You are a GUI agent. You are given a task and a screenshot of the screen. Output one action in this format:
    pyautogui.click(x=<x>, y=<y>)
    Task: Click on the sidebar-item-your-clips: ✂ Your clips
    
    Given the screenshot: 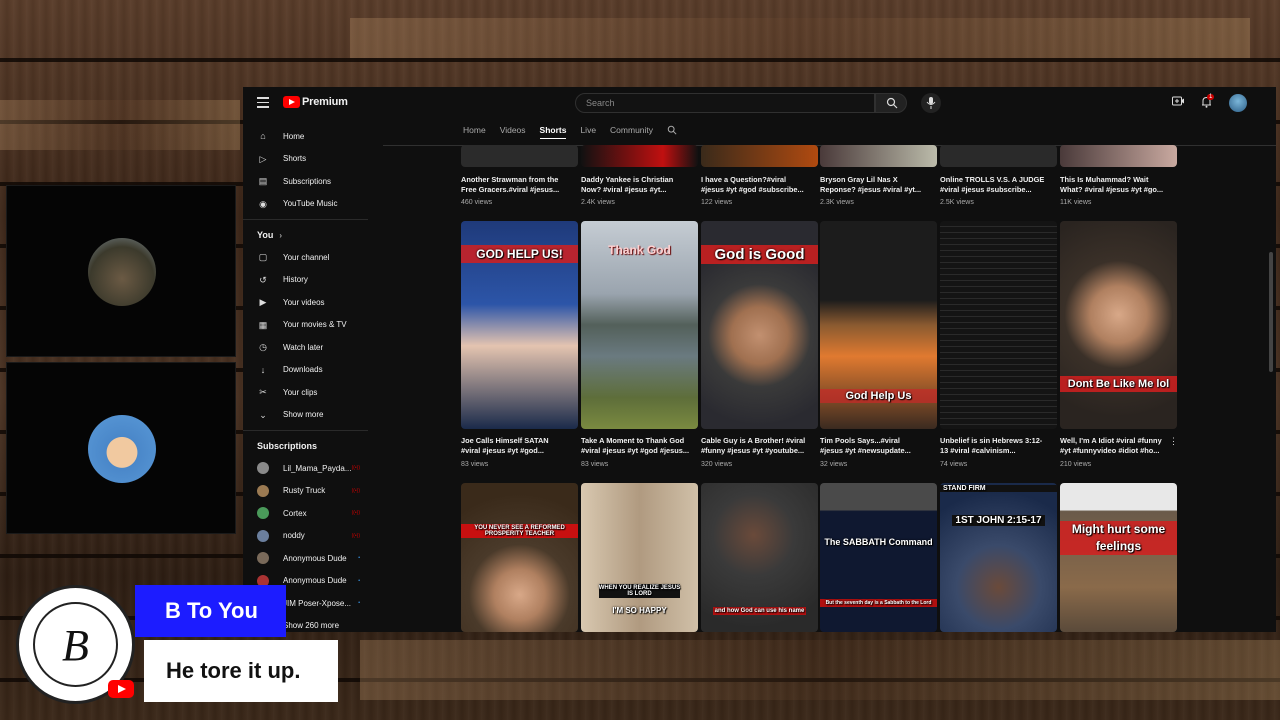 What is the action you would take?
    pyautogui.click(x=305, y=392)
    